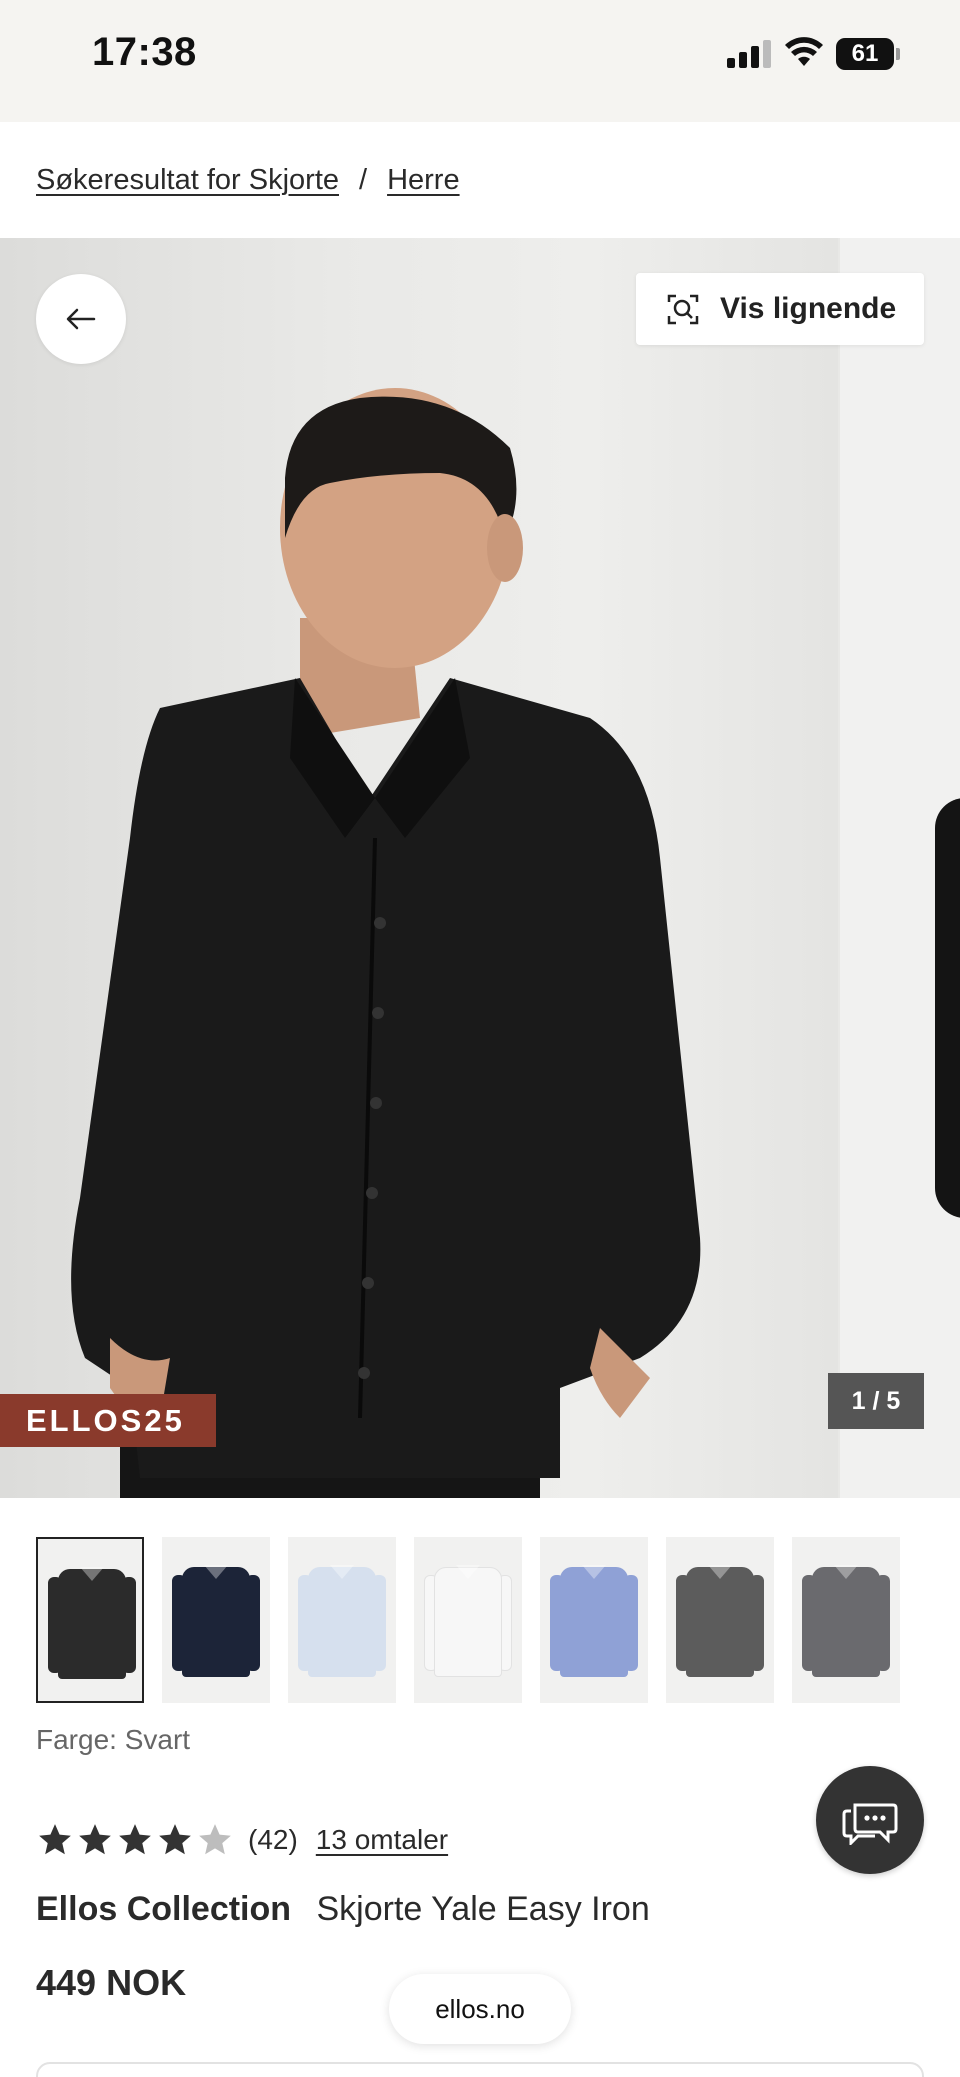  Describe the element at coordinates (870, 1824) in the screenshot. I see `chat-bubbles-icon` at that location.